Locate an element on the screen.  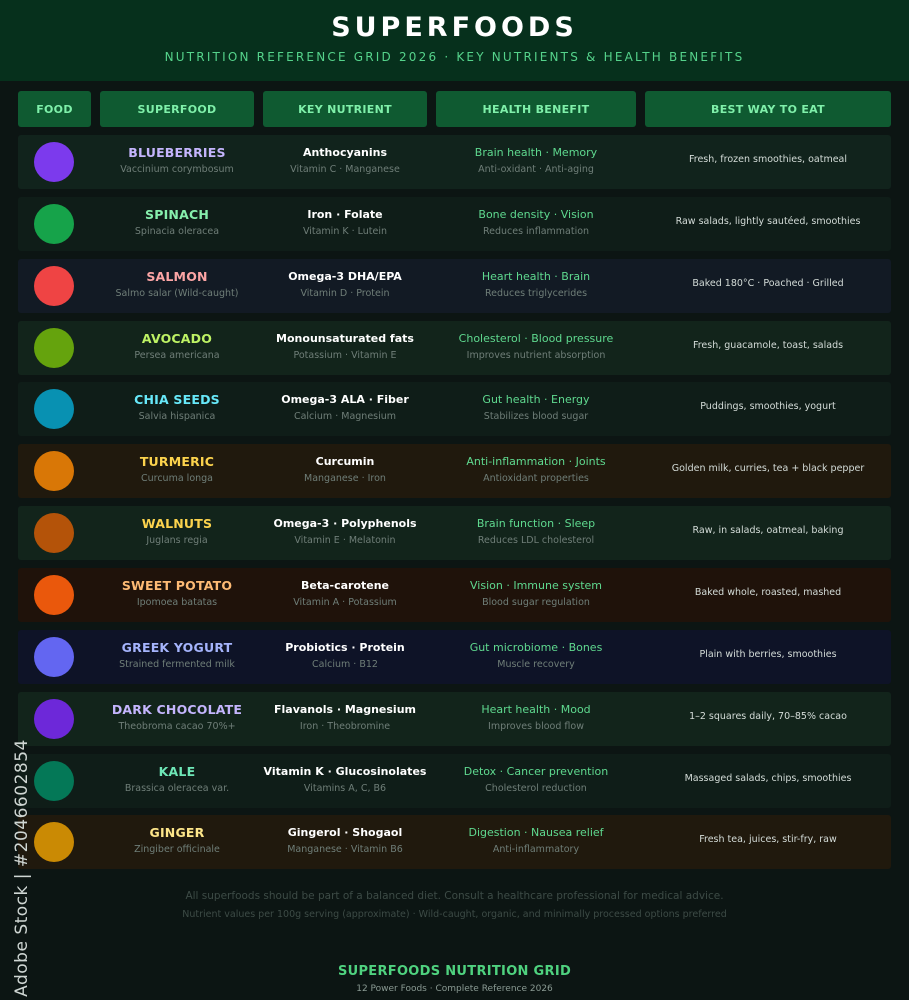
key-nutrient-cell: Omega-3 ALA · Fiber Calcium · Magnesium is located at coordinates (345, 409).